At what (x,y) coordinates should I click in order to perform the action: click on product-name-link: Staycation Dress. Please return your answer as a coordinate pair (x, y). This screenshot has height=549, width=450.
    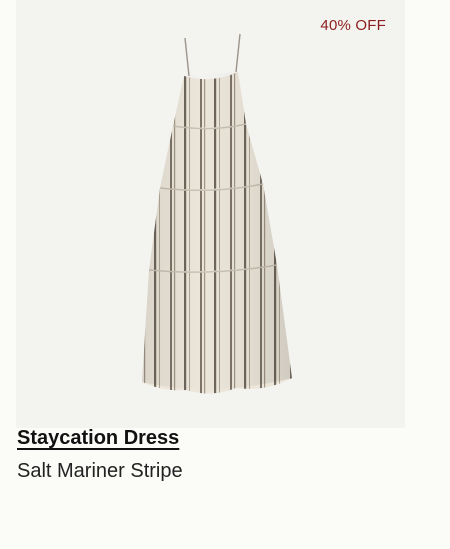
    Looking at the image, I should click on (98, 438).